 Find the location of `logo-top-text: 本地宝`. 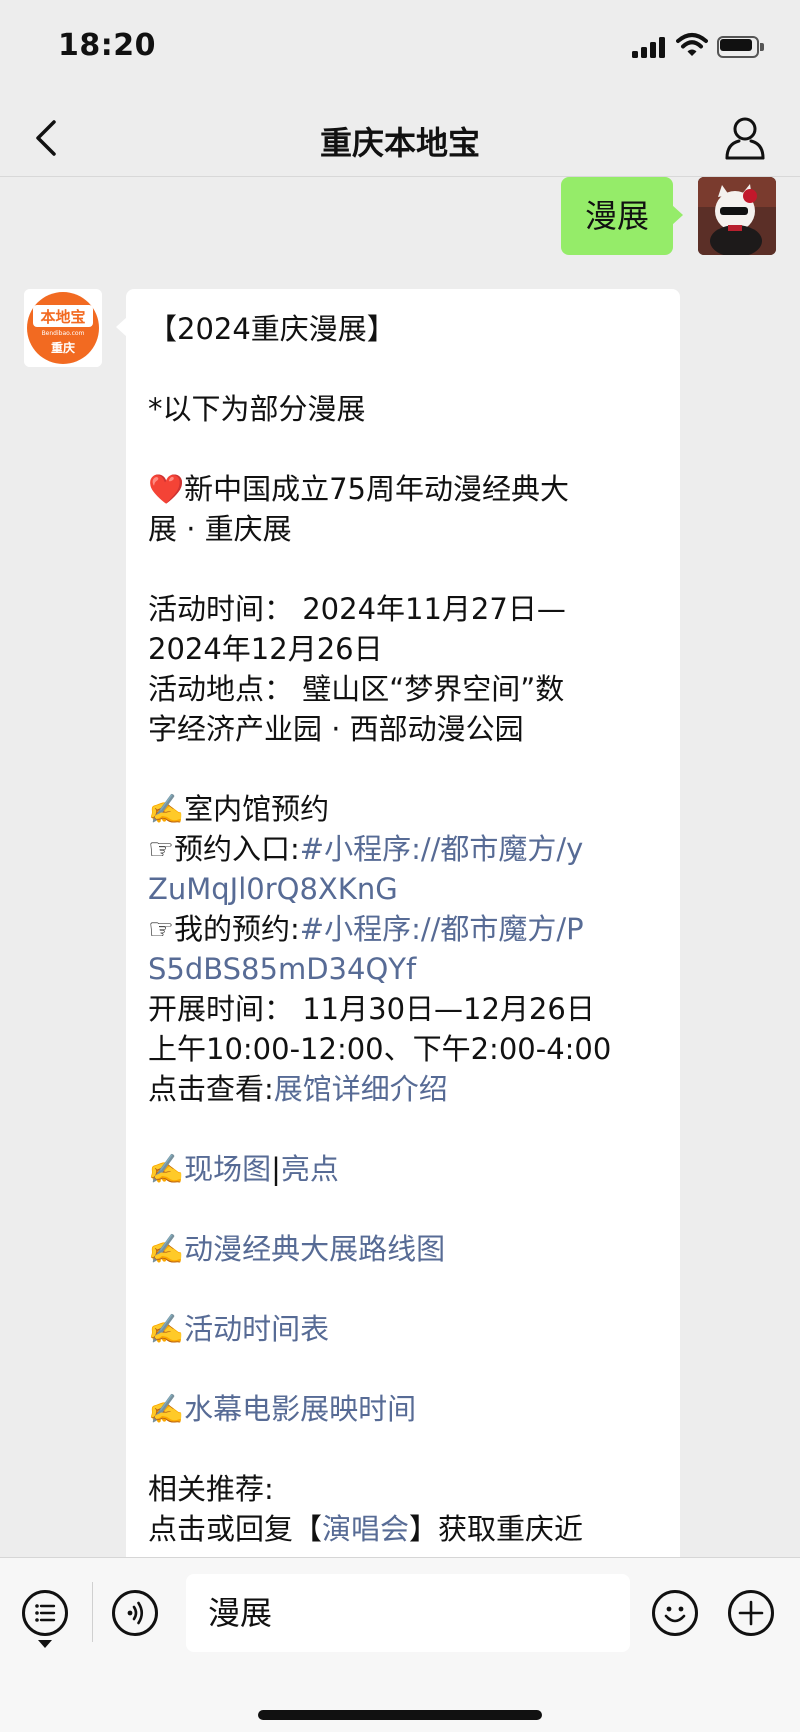

logo-top-text: 本地宝 is located at coordinates (62, 317).